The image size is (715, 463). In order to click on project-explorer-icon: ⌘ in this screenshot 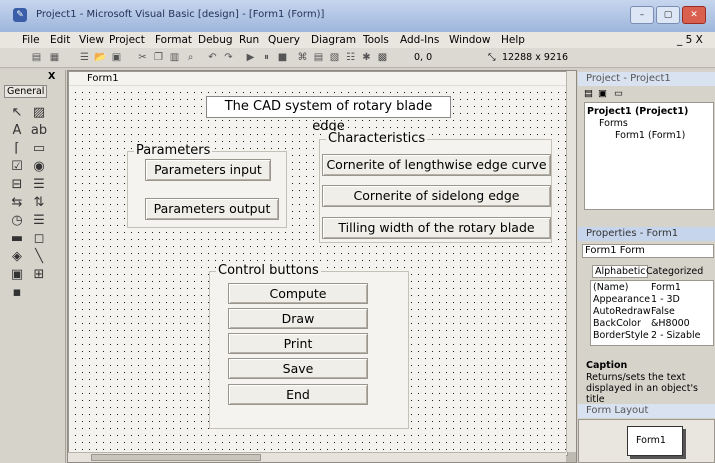, I will do `click(302, 57)`.